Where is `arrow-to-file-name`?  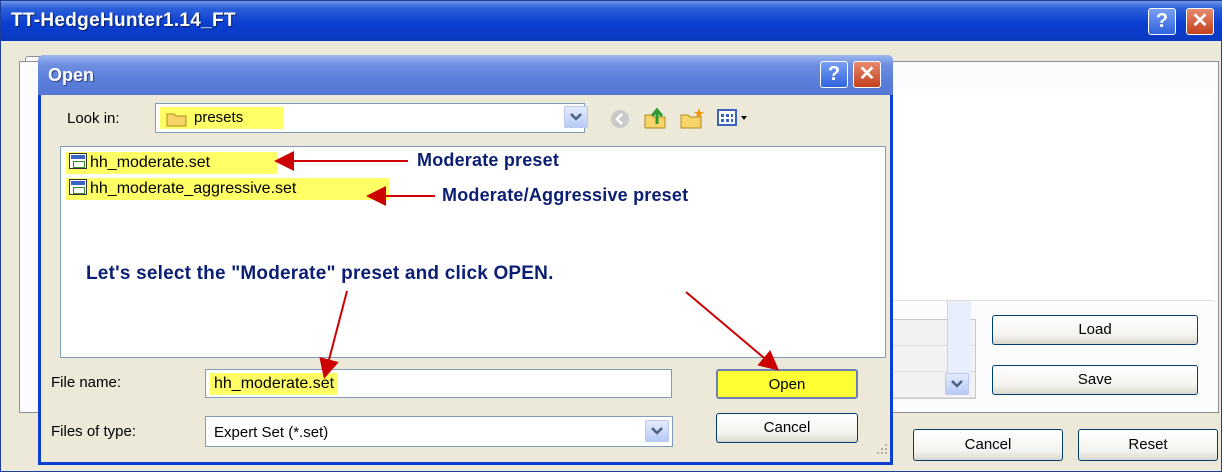
arrow-to-file-name is located at coordinates (333, 334).